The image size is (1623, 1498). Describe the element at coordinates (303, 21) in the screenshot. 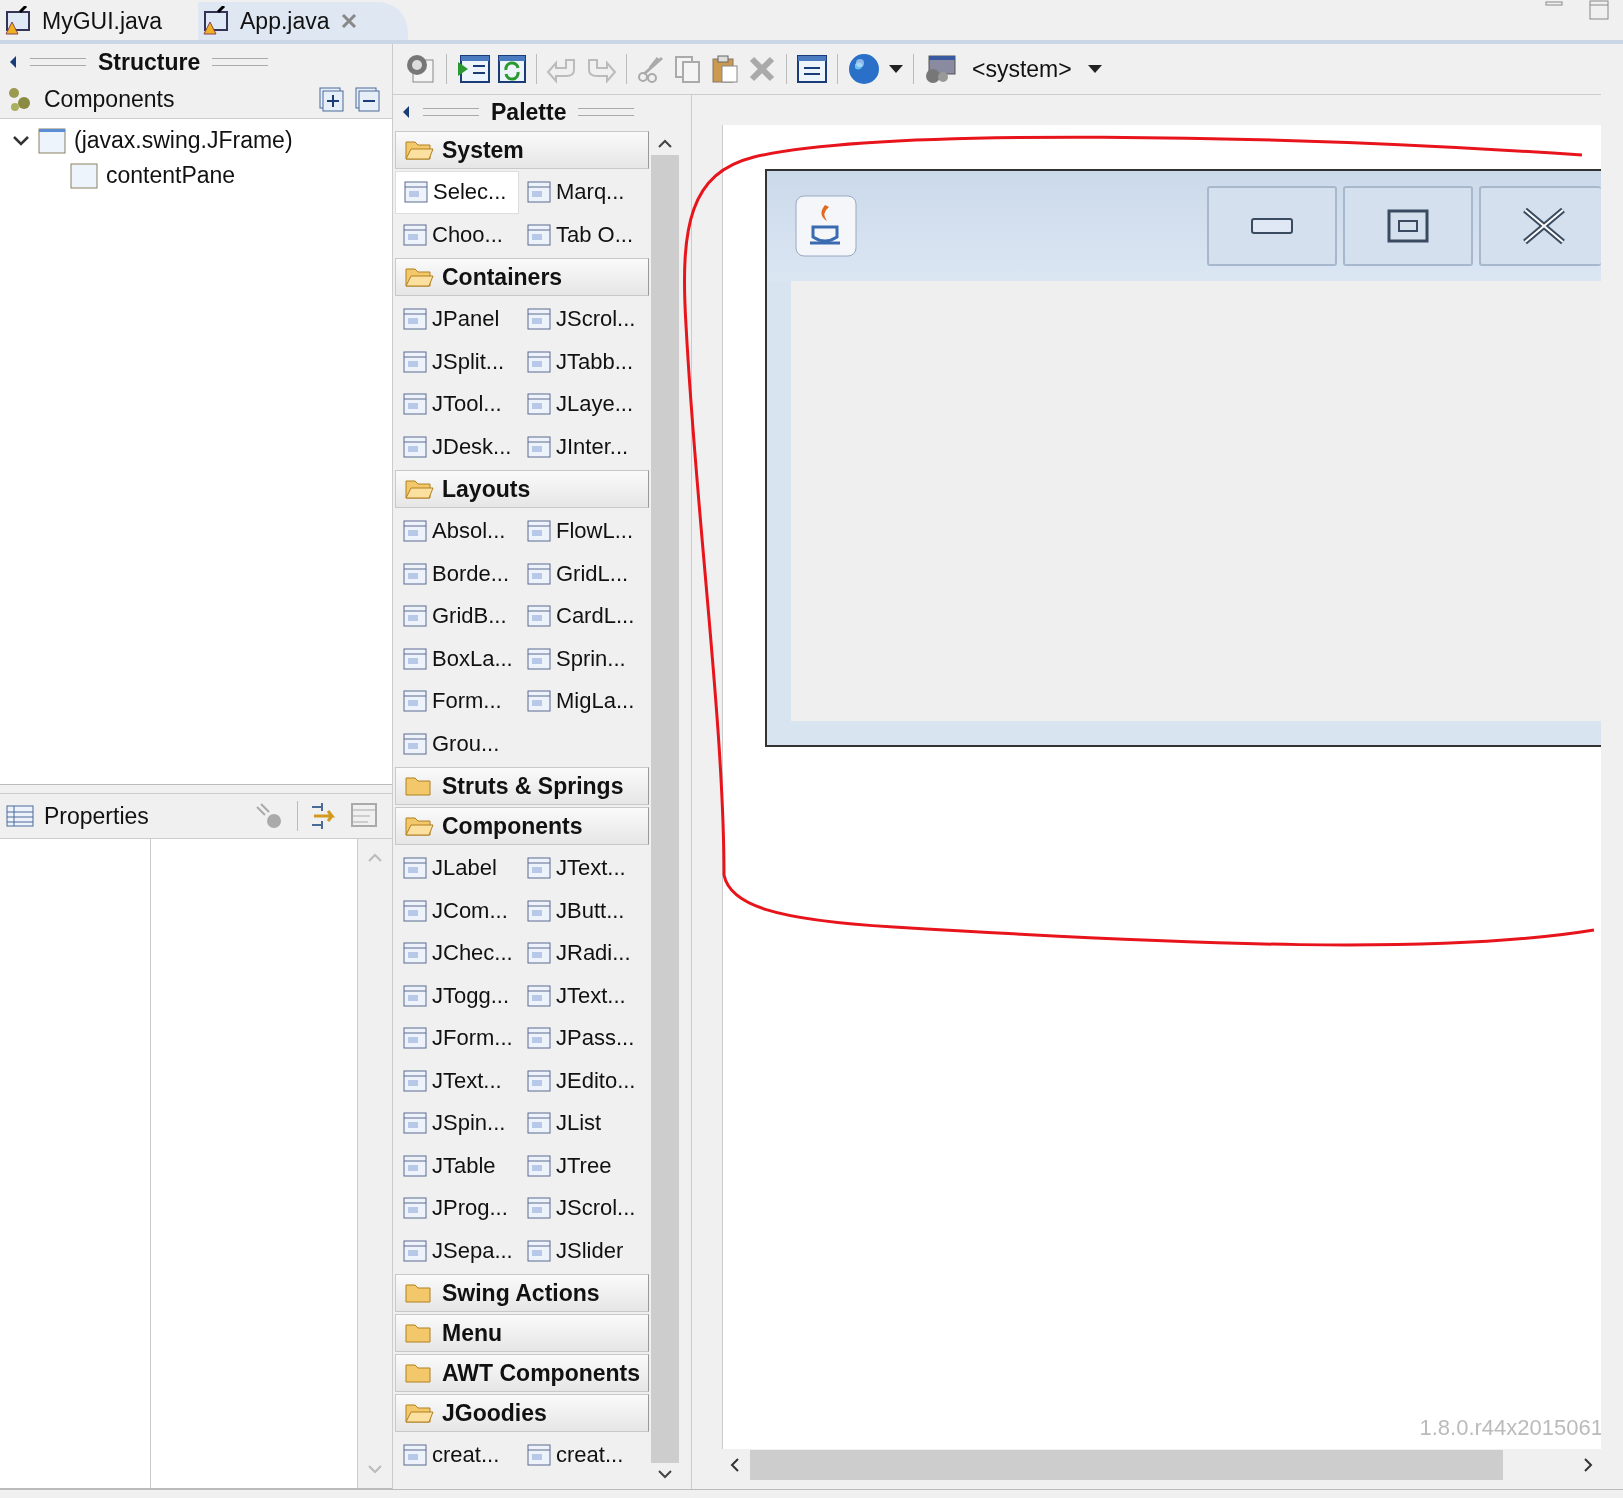

I see `editor-tab: App.java` at that location.